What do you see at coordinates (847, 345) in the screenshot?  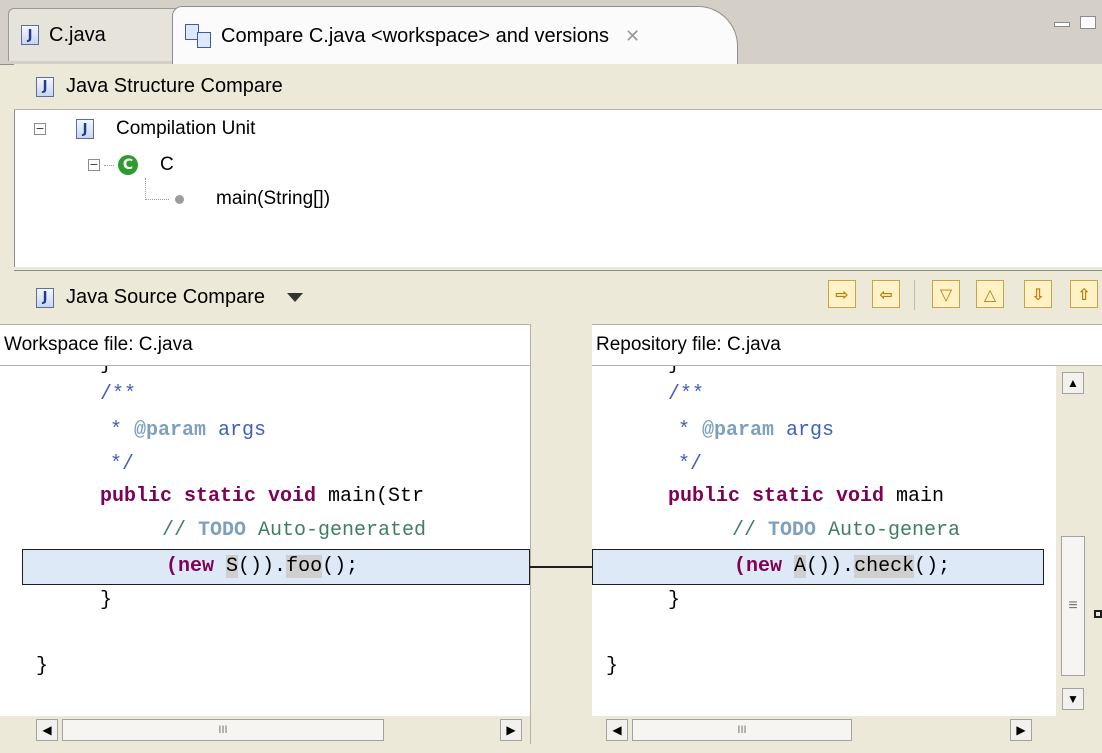 I see `right-file-header: Repository file: C.java` at bounding box center [847, 345].